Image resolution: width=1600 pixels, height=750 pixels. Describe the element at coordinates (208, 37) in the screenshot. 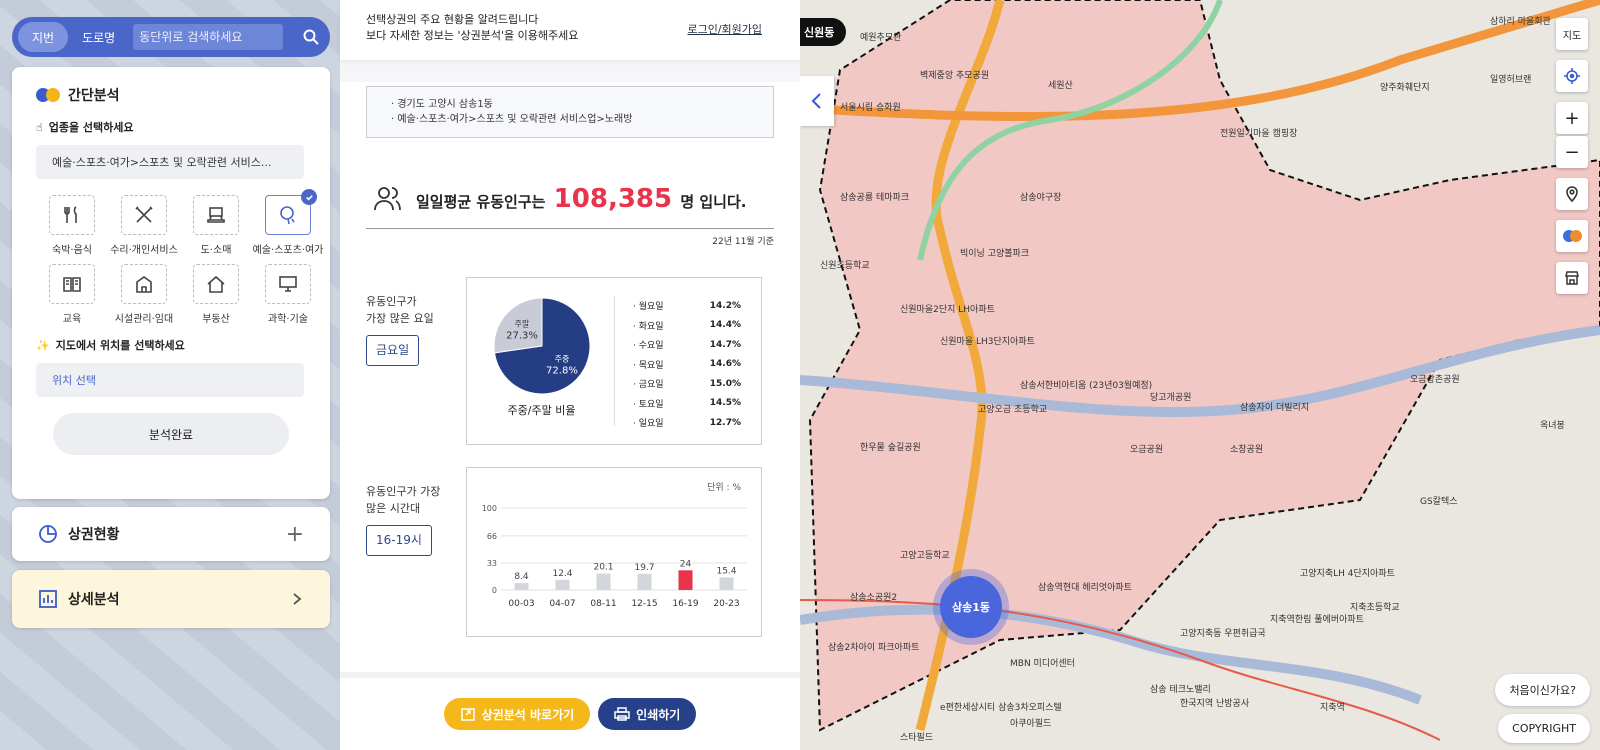

I see `search-input` at that location.